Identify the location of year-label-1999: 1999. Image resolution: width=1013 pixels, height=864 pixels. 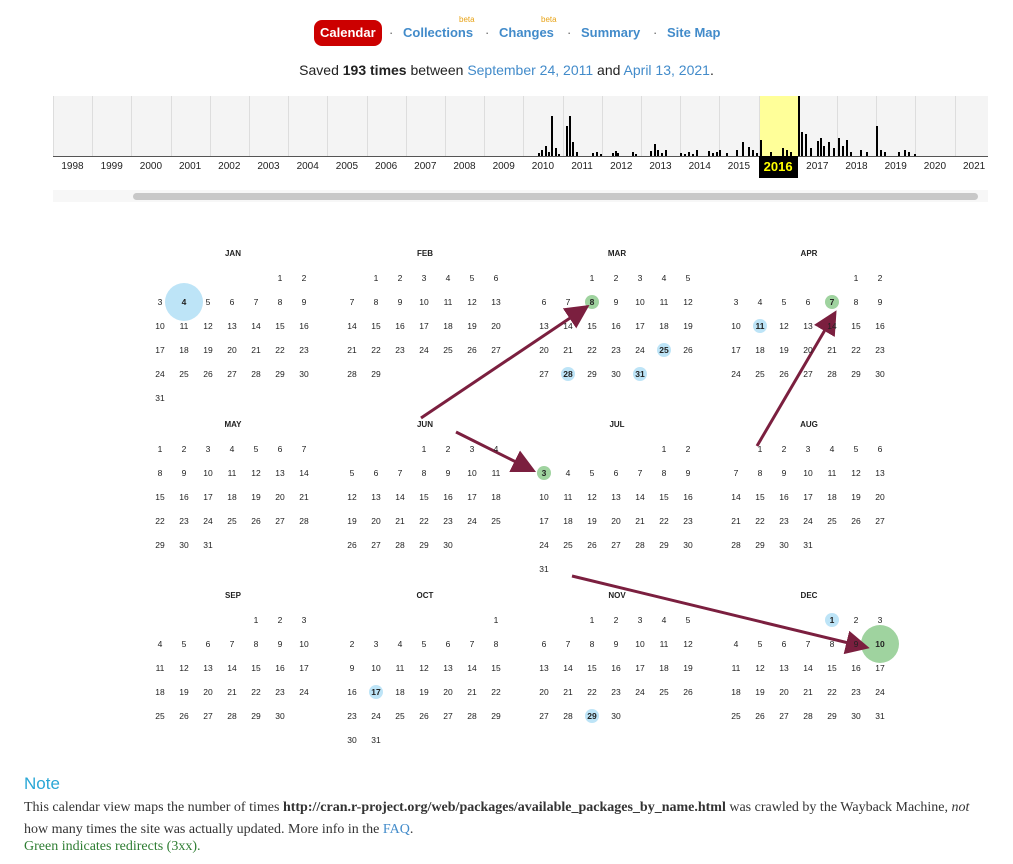
(111, 167).